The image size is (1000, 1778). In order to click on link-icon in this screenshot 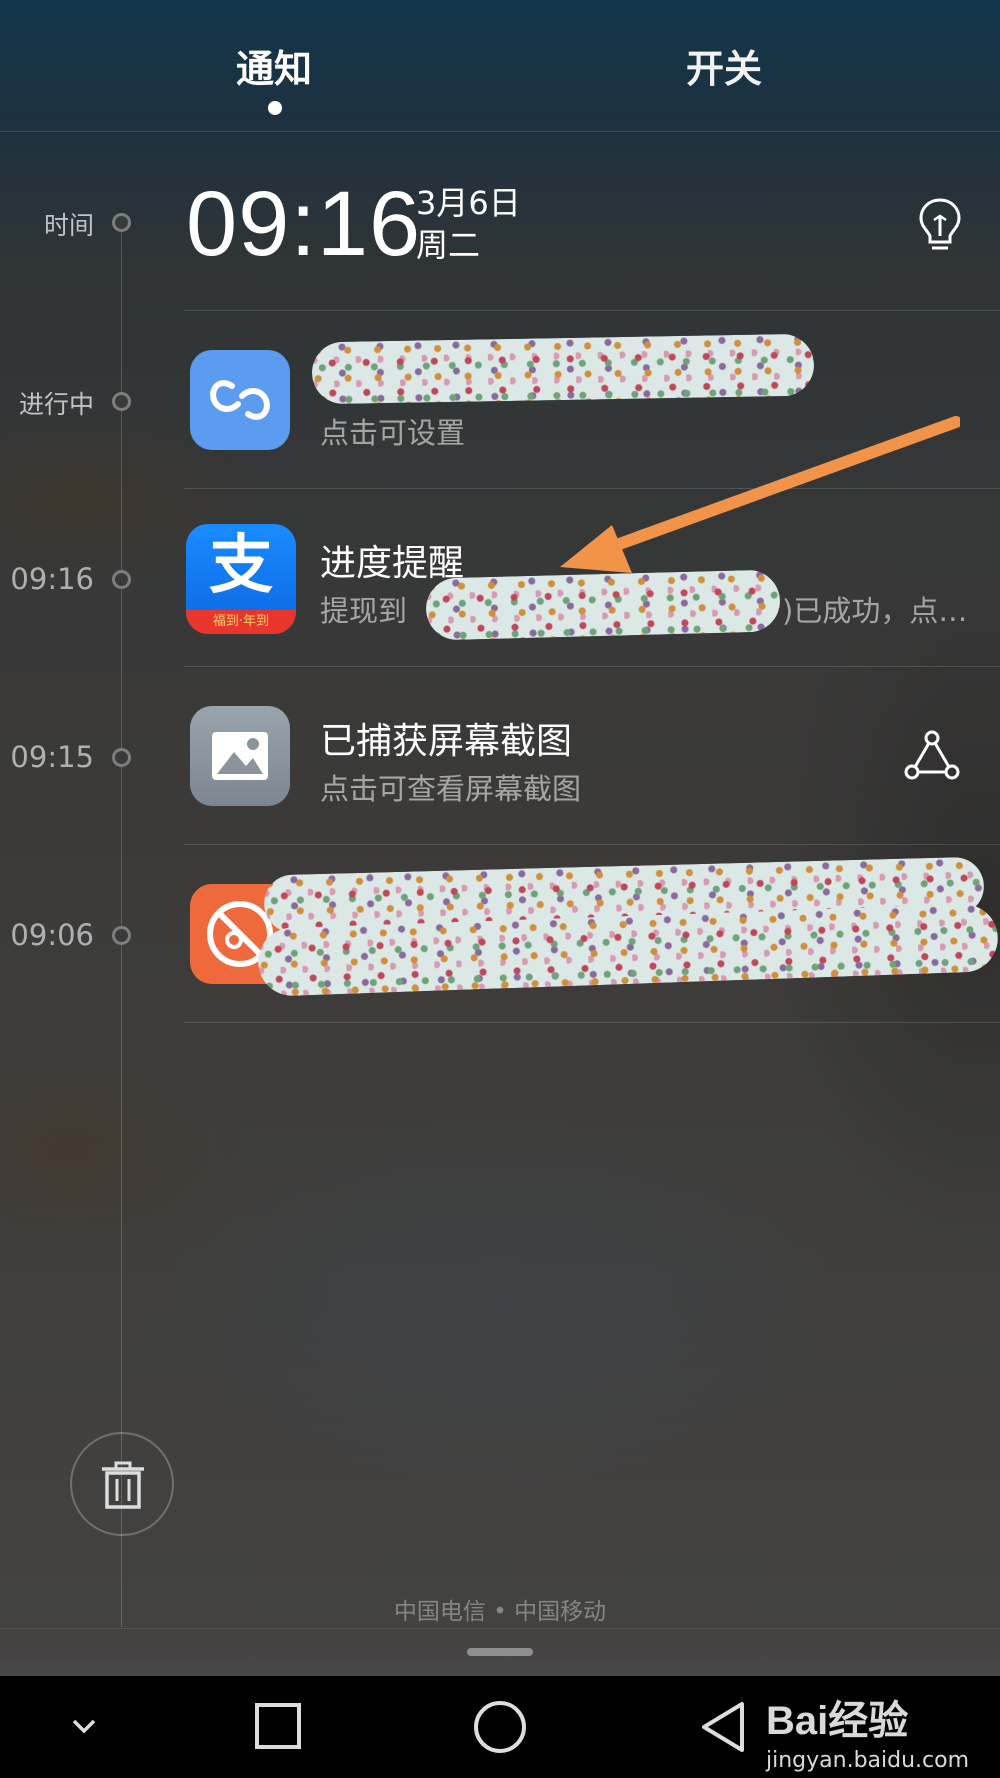, I will do `click(240, 400)`.